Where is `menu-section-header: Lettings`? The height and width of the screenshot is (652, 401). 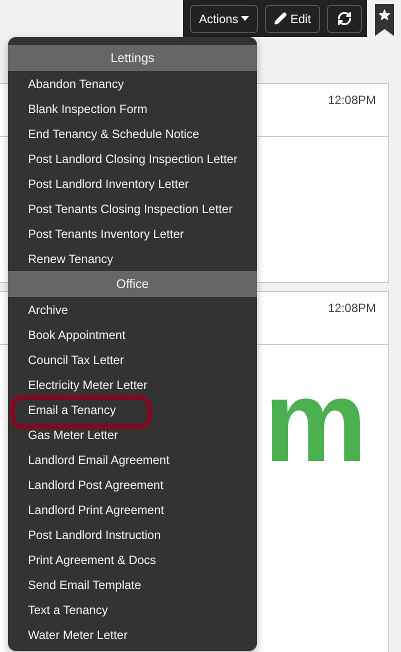 menu-section-header: Lettings is located at coordinates (132, 58).